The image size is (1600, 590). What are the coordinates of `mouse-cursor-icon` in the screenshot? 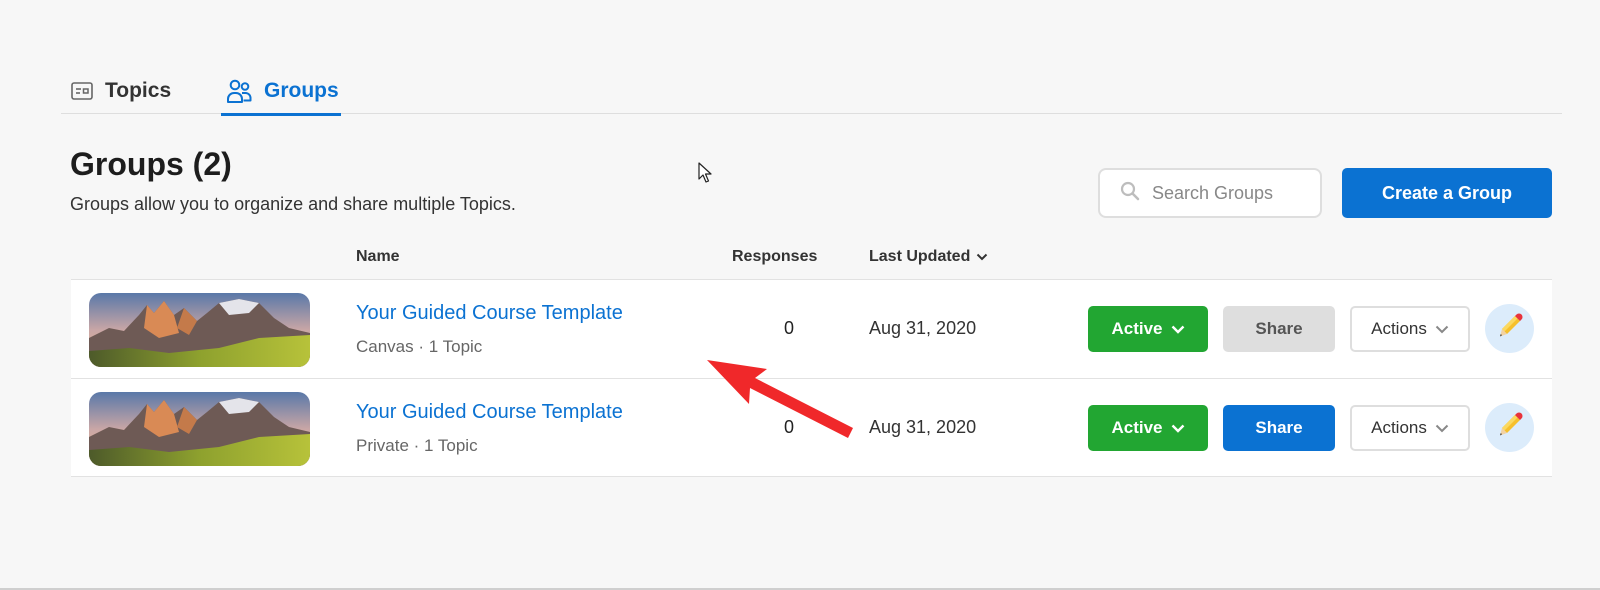 It's located at (705, 172).